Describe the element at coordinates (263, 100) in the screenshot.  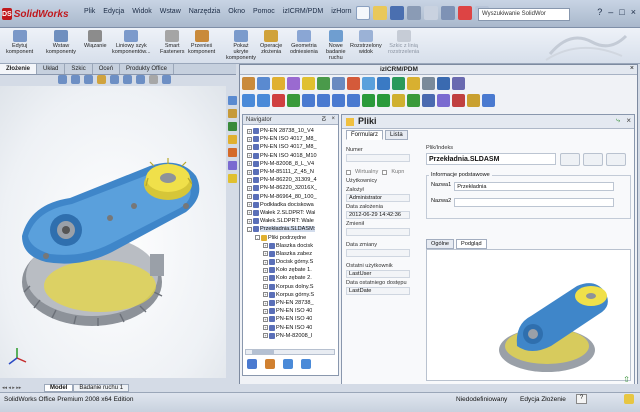
I see `previous-record-icon` at that location.